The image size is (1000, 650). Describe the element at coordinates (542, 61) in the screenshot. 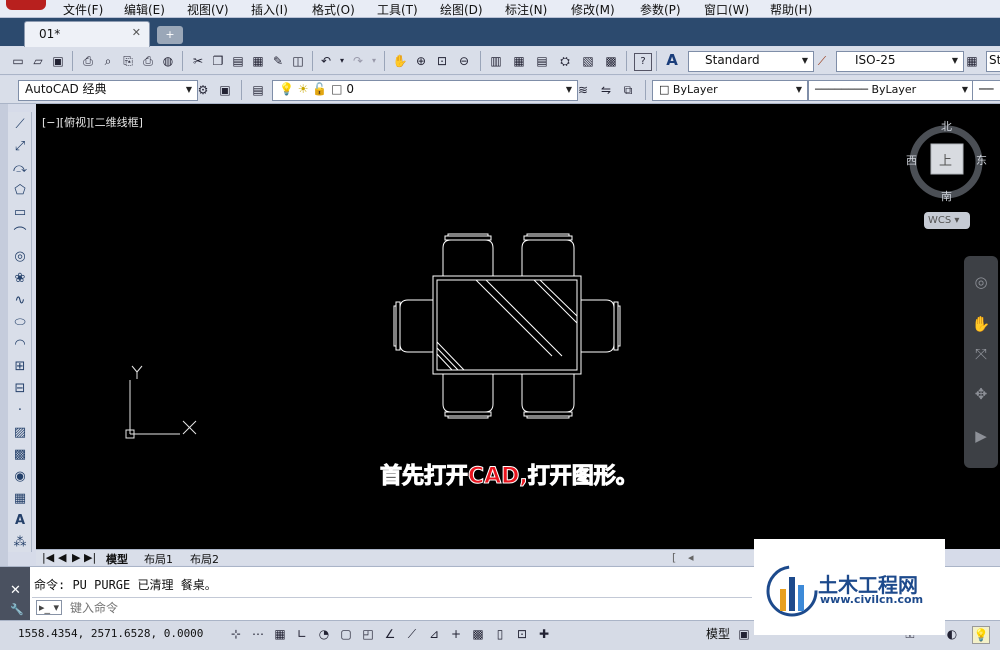

I see `tool-palettes-icon: ▤` at that location.